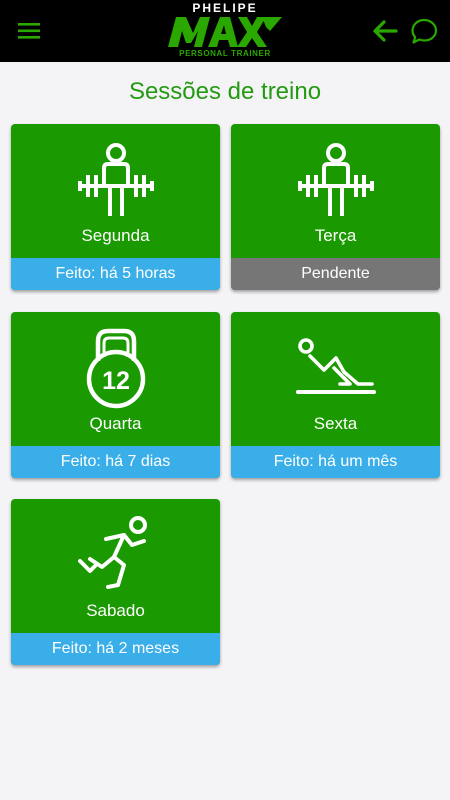  I want to click on logo-sub-text: PERSONAL TRAINER, so click(225, 53).